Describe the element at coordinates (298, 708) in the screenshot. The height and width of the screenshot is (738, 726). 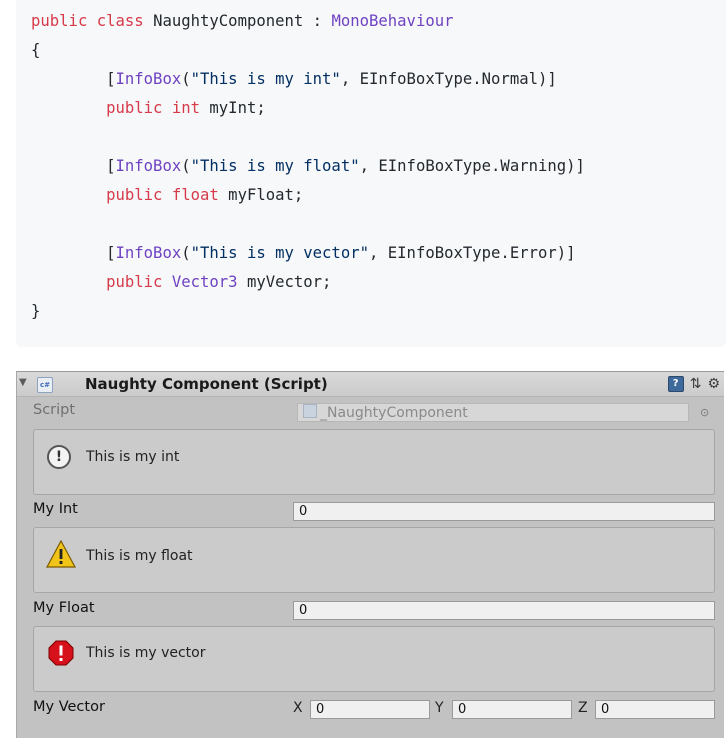
I see `vector-x-label: X` at that location.